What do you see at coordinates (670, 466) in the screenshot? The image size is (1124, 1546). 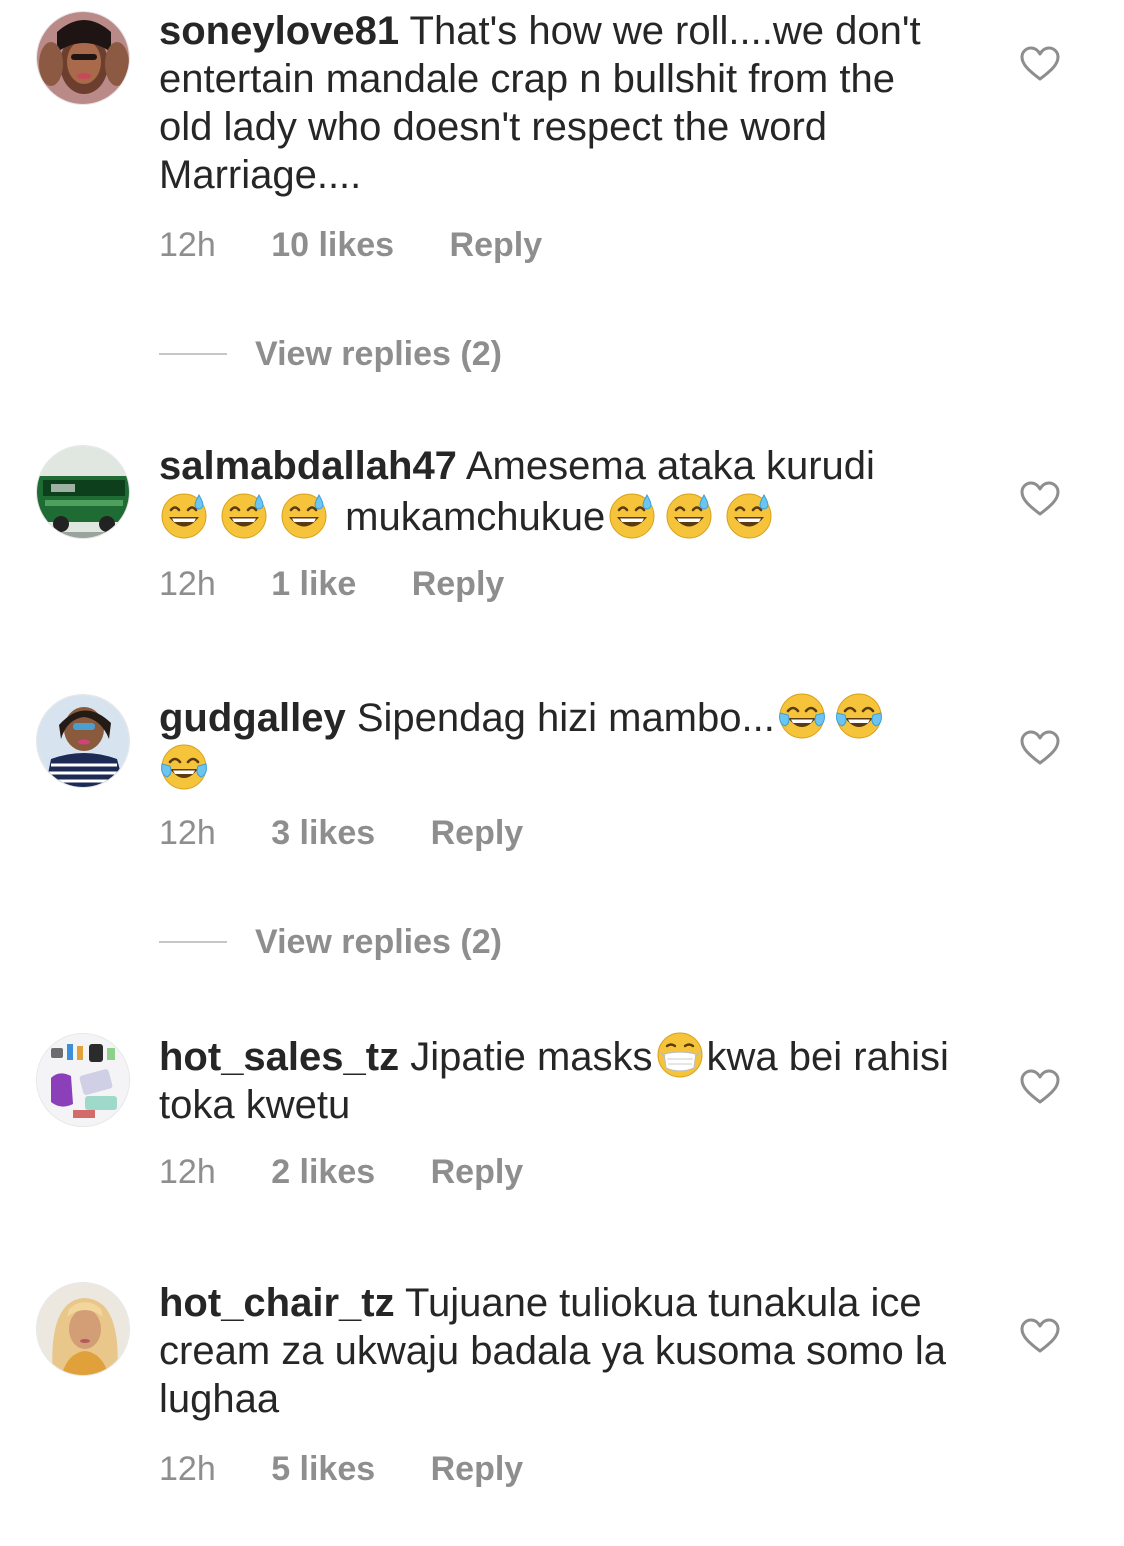 I see `comment-body: Amesema ataka kurudi` at bounding box center [670, 466].